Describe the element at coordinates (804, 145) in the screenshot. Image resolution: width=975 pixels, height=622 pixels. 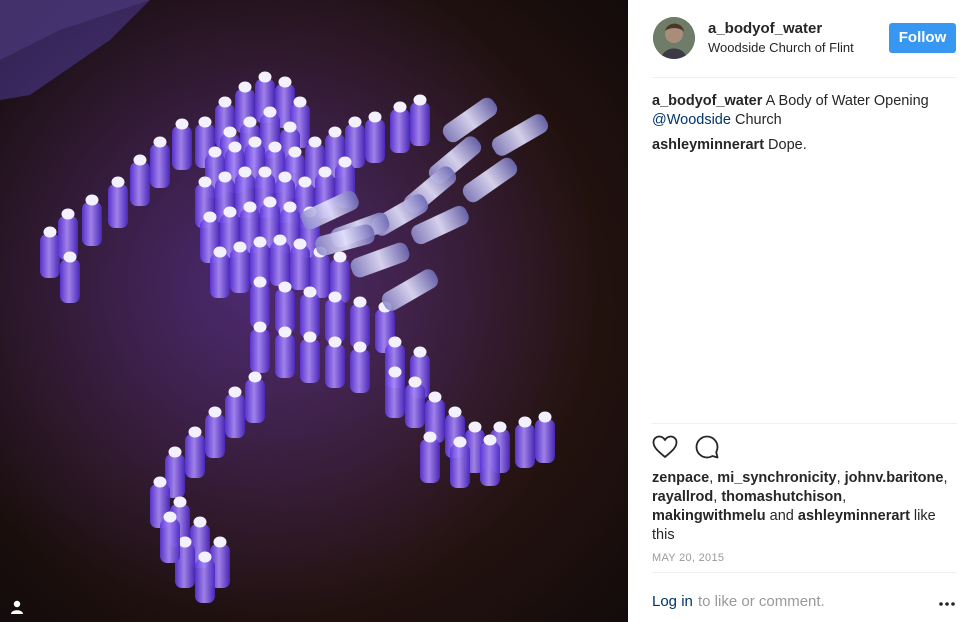
I see `list-item: ashleyminnerart Dope.` at that location.